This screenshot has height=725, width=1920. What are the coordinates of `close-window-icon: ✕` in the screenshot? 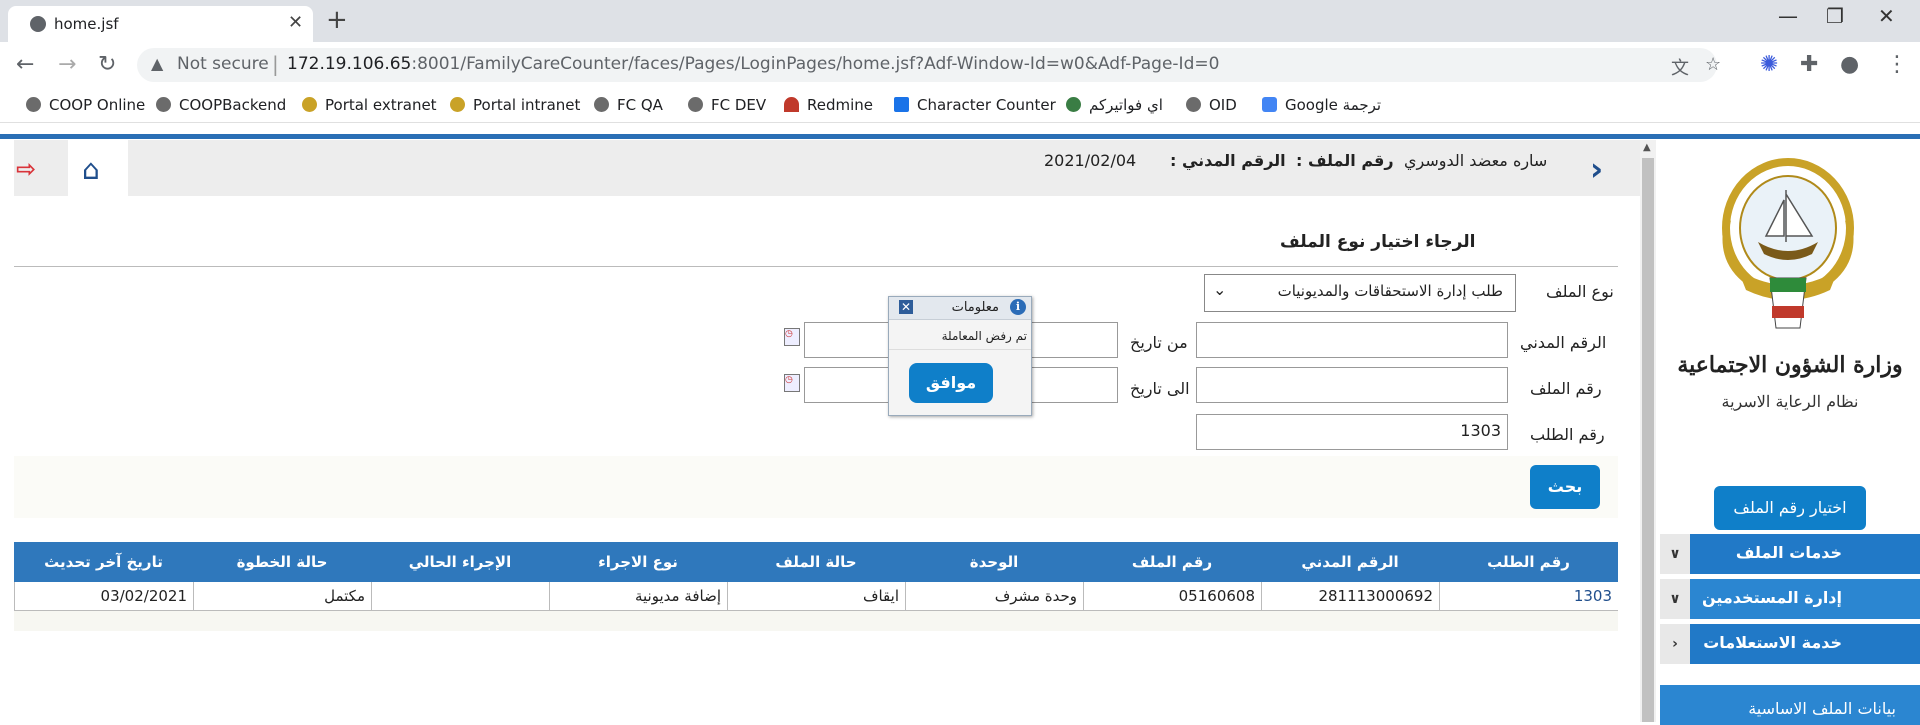 It's located at (1886, 16).